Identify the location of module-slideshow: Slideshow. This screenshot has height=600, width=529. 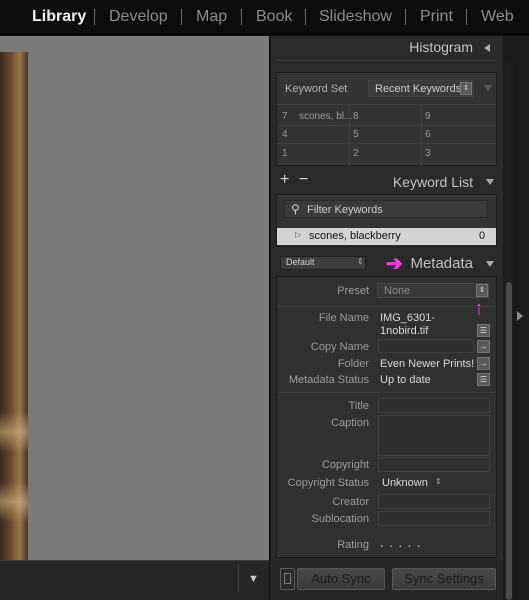
(355, 17).